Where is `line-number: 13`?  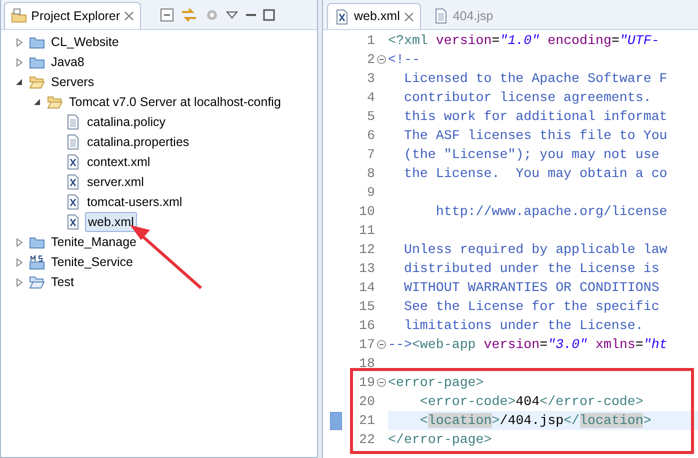
line-number: 13 is located at coordinates (366, 269).